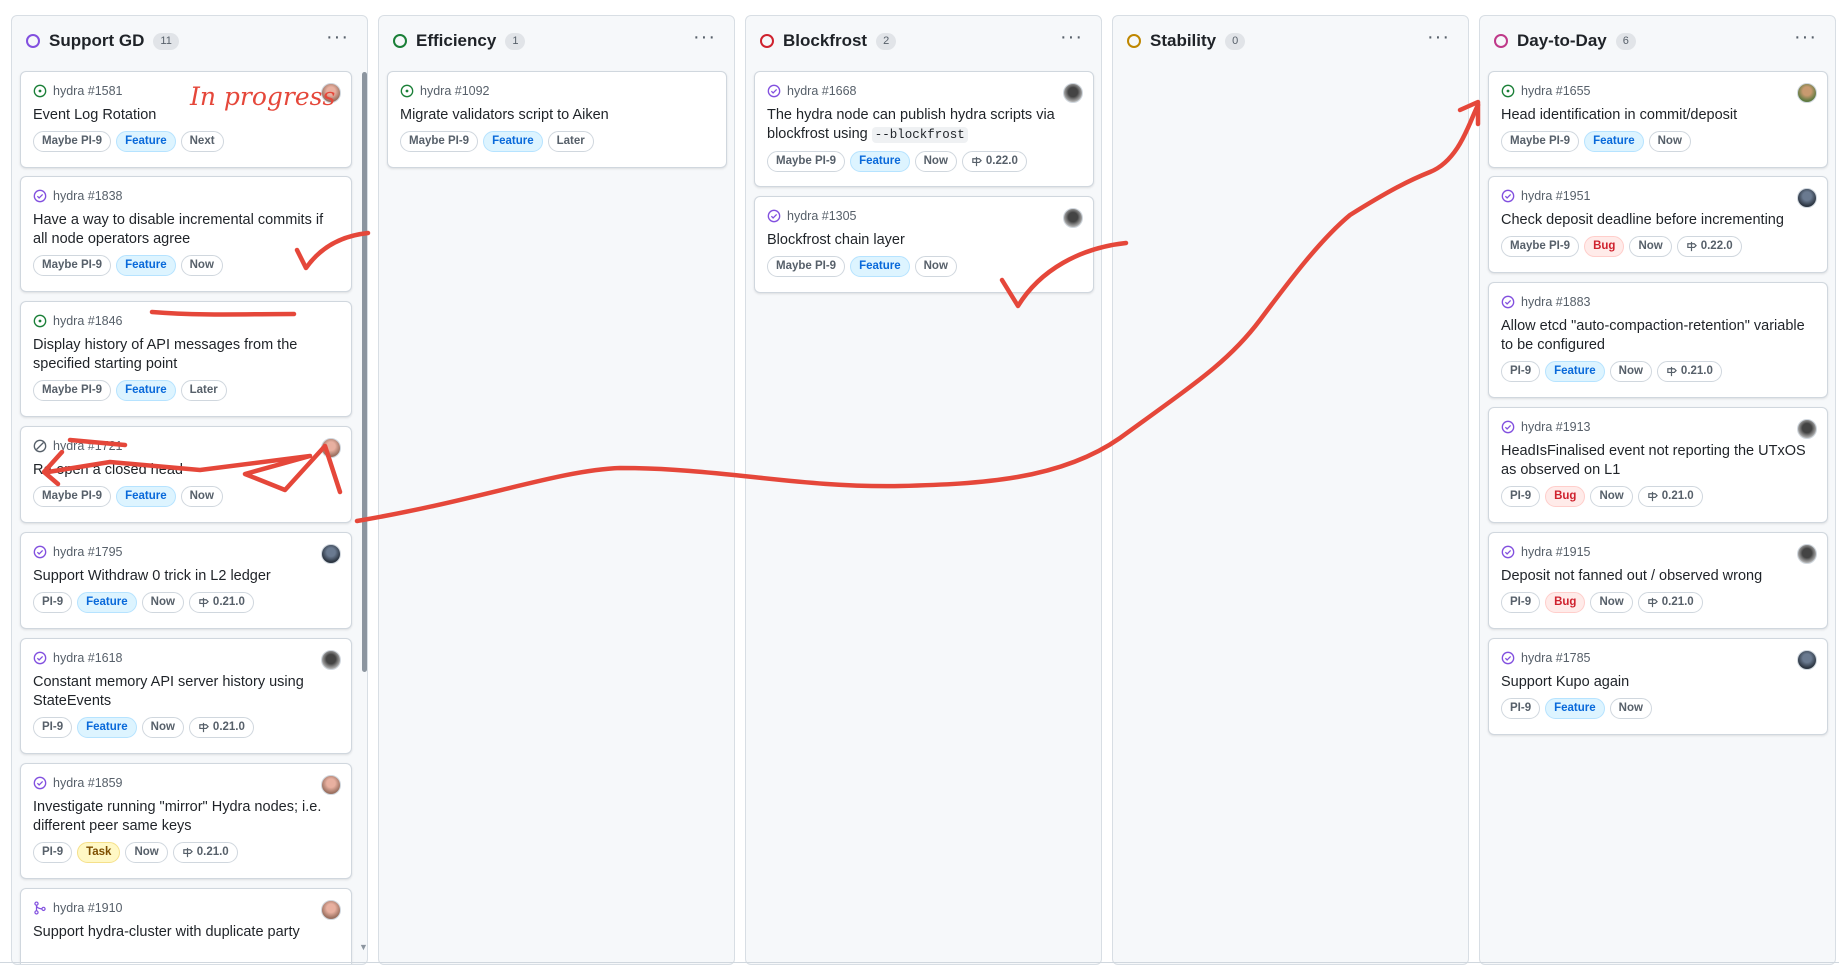 This screenshot has width=1839, height=965. I want to click on label-type: Task, so click(99, 852).